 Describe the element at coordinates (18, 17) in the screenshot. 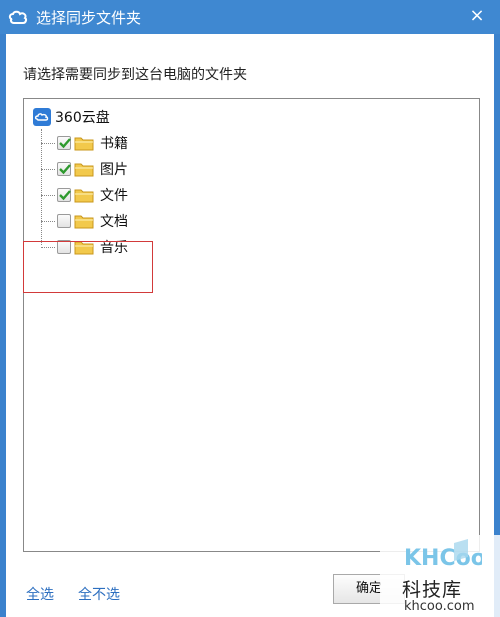

I see `360-cloud-logo-icon` at that location.